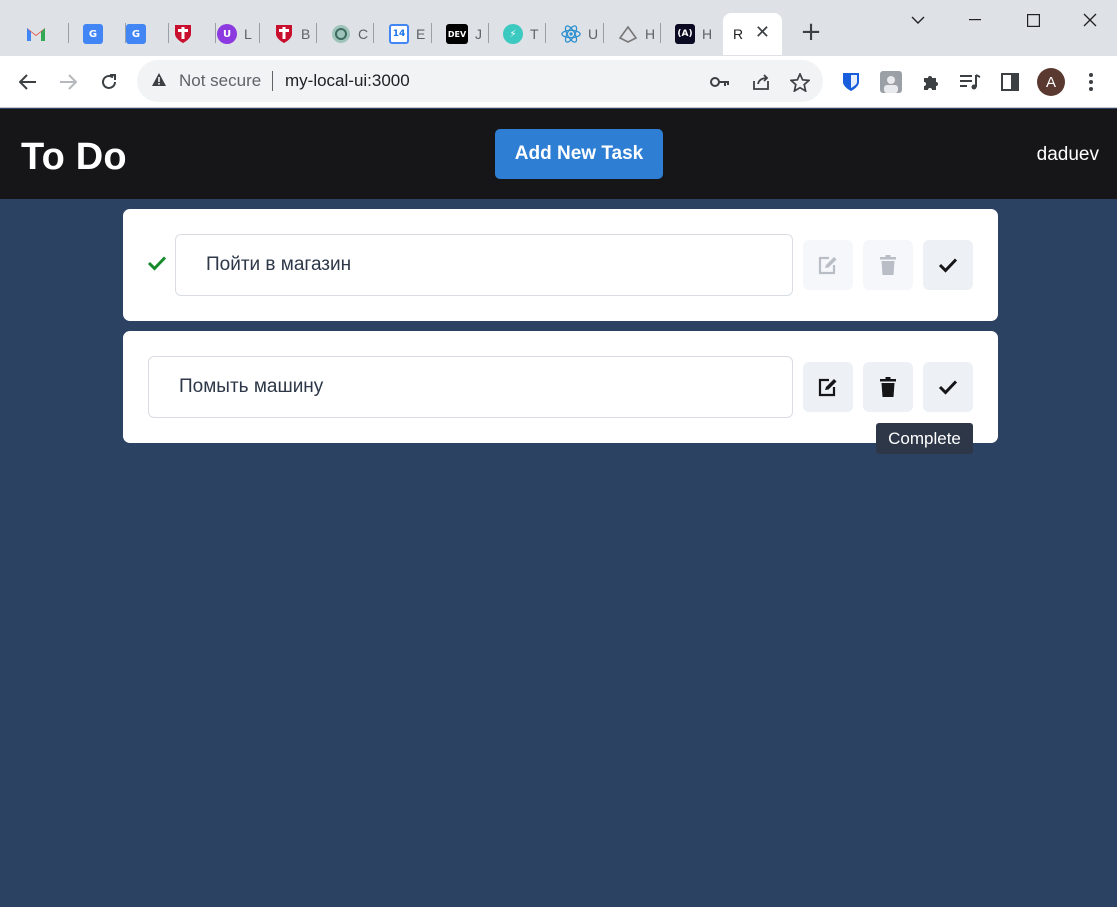 The image size is (1117, 907). What do you see at coordinates (159, 82) in the screenshot?
I see `warning-icon` at bounding box center [159, 82].